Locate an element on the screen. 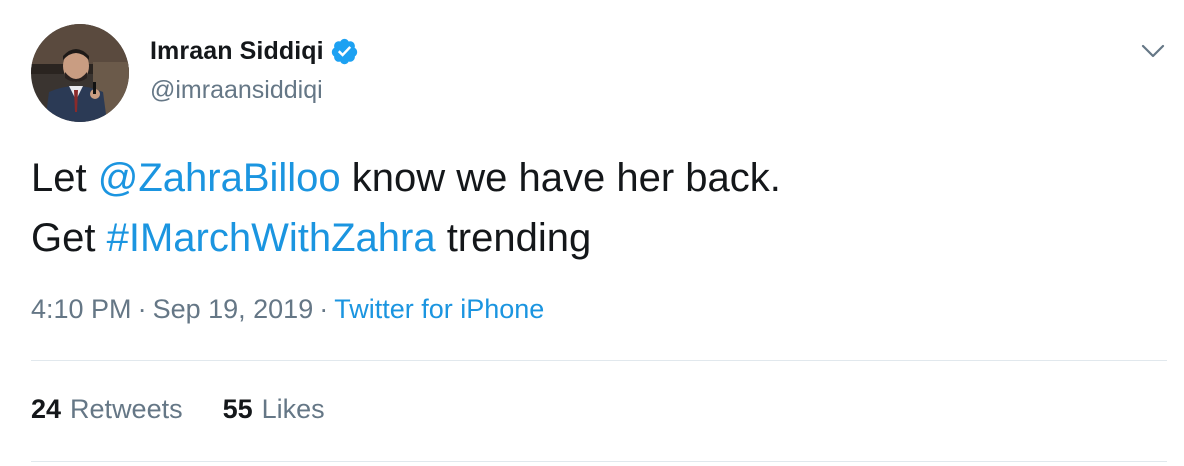 This screenshot has height=466, width=1184. tweet-stats: 24 Retweets 55 Likes is located at coordinates (178, 409).